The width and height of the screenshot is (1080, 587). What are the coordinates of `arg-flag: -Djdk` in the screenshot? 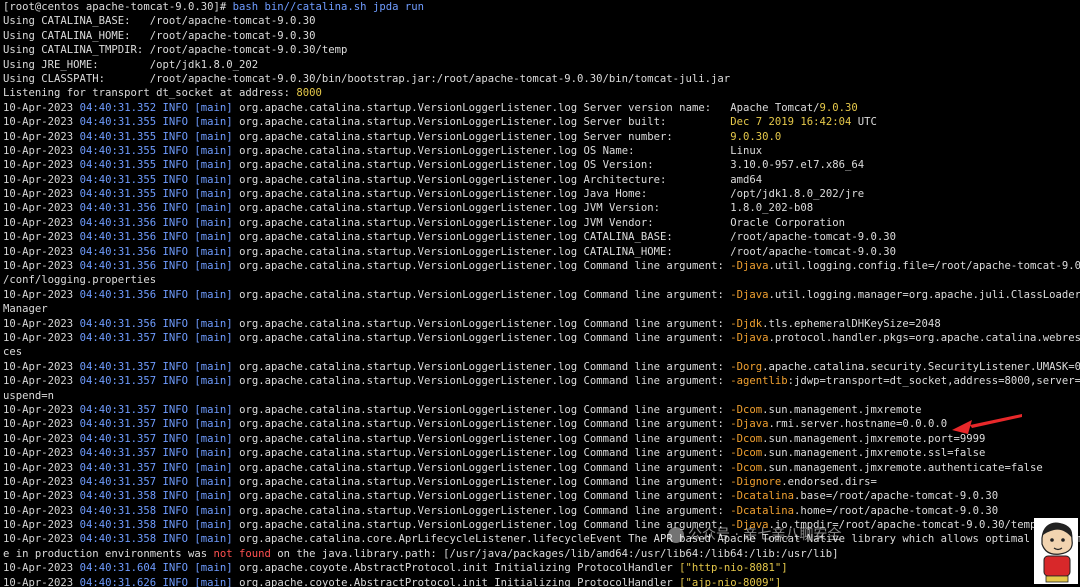 It's located at (746, 323).